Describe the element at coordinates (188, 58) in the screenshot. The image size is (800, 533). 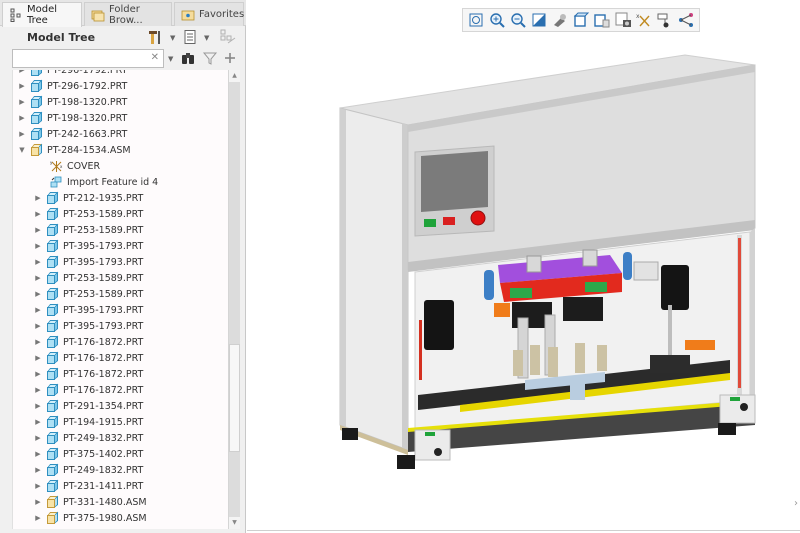
I see `find-binoculars-icon` at that location.